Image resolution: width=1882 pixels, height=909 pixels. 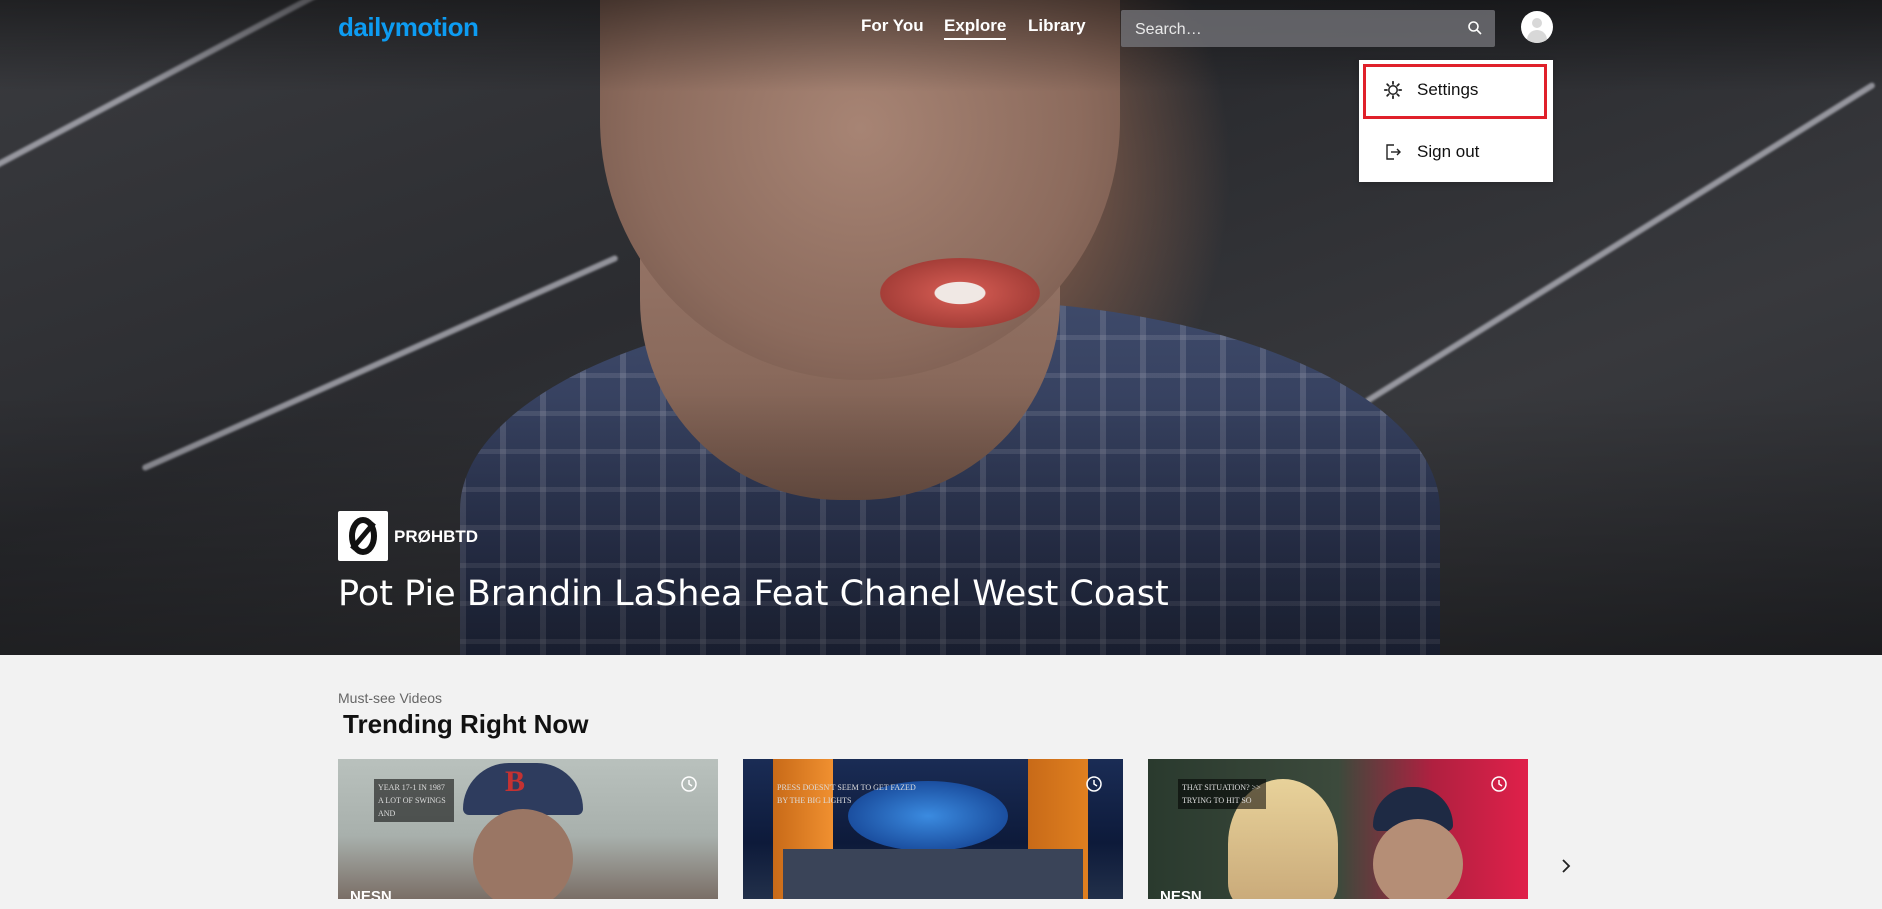 What do you see at coordinates (1448, 89) in the screenshot?
I see `menu-item-settings-label: Settings` at bounding box center [1448, 89].